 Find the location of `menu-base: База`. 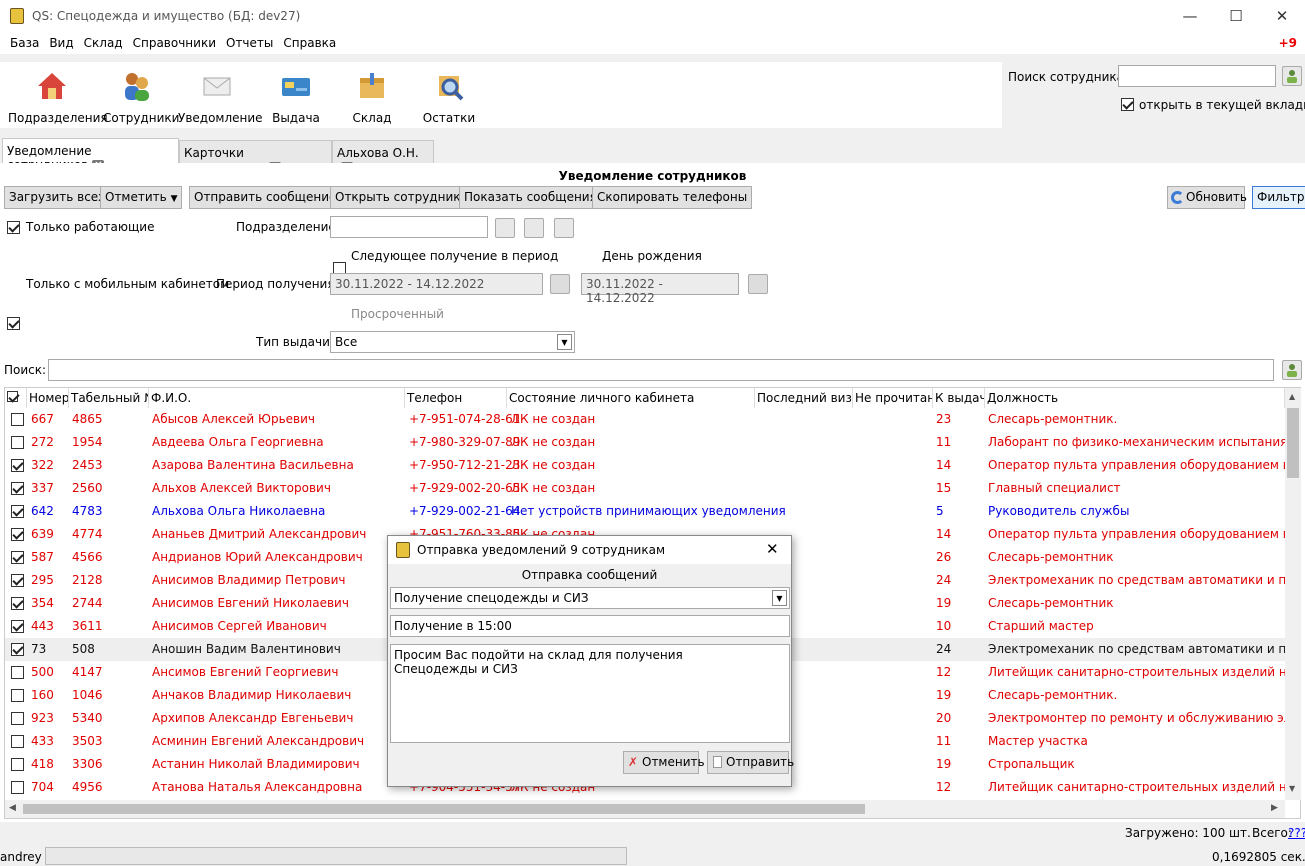

menu-base: База is located at coordinates (24, 41).